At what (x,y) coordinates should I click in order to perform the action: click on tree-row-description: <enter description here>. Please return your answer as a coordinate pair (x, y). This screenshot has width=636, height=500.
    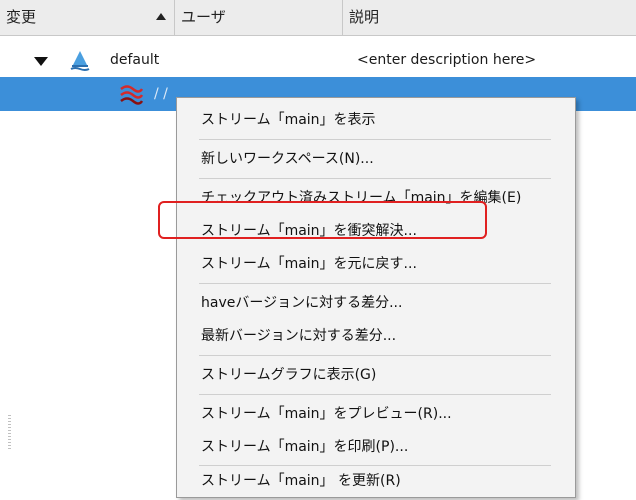
    Looking at the image, I should click on (447, 60).